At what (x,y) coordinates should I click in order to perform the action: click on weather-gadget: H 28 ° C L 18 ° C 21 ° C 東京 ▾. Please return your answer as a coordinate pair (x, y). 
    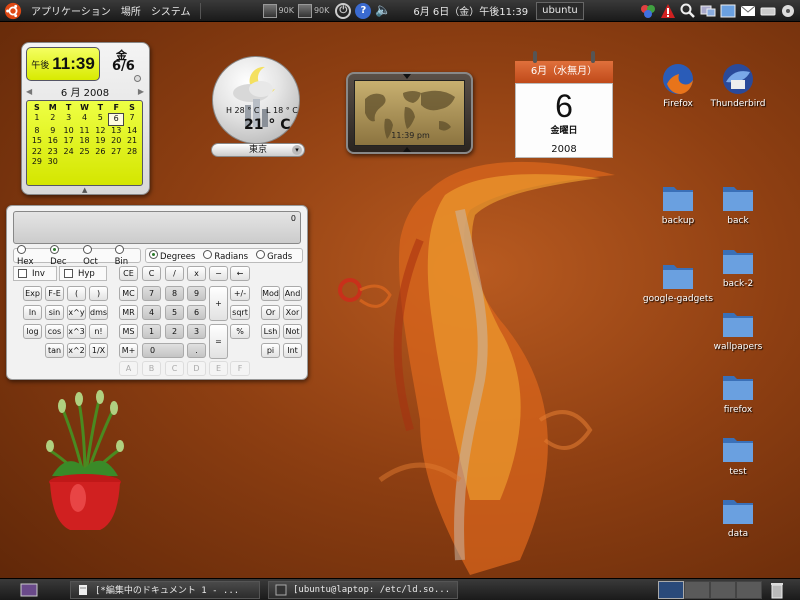
    Looking at the image, I should click on (259, 109).